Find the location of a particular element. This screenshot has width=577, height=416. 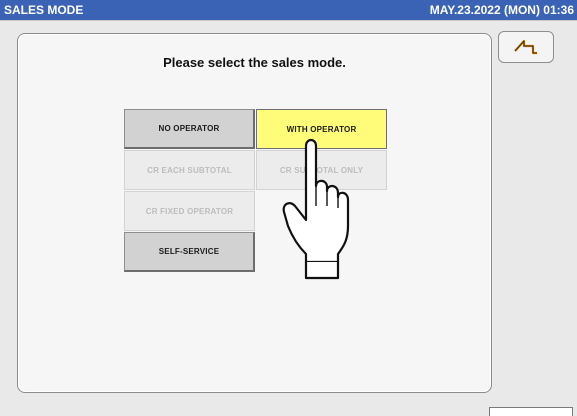

prompt-text: Please select the sales mode. is located at coordinates (254, 62).